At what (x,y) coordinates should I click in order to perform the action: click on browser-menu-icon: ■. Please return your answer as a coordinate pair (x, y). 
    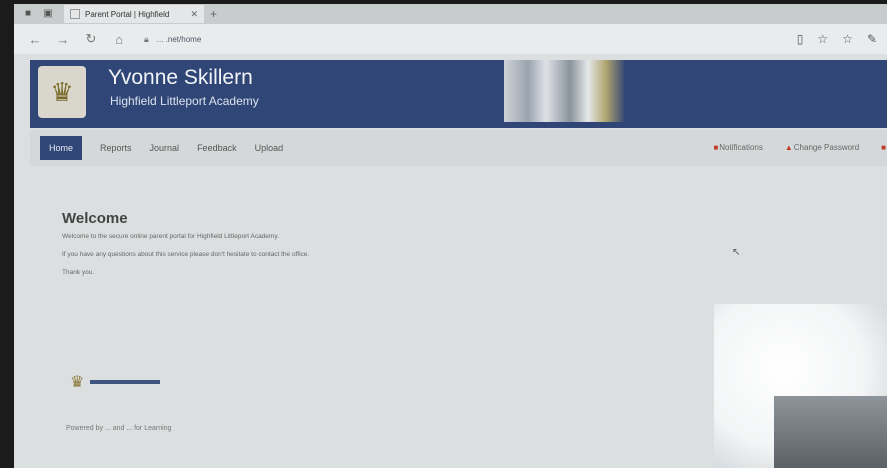
    Looking at the image, I should click on (28, 14).